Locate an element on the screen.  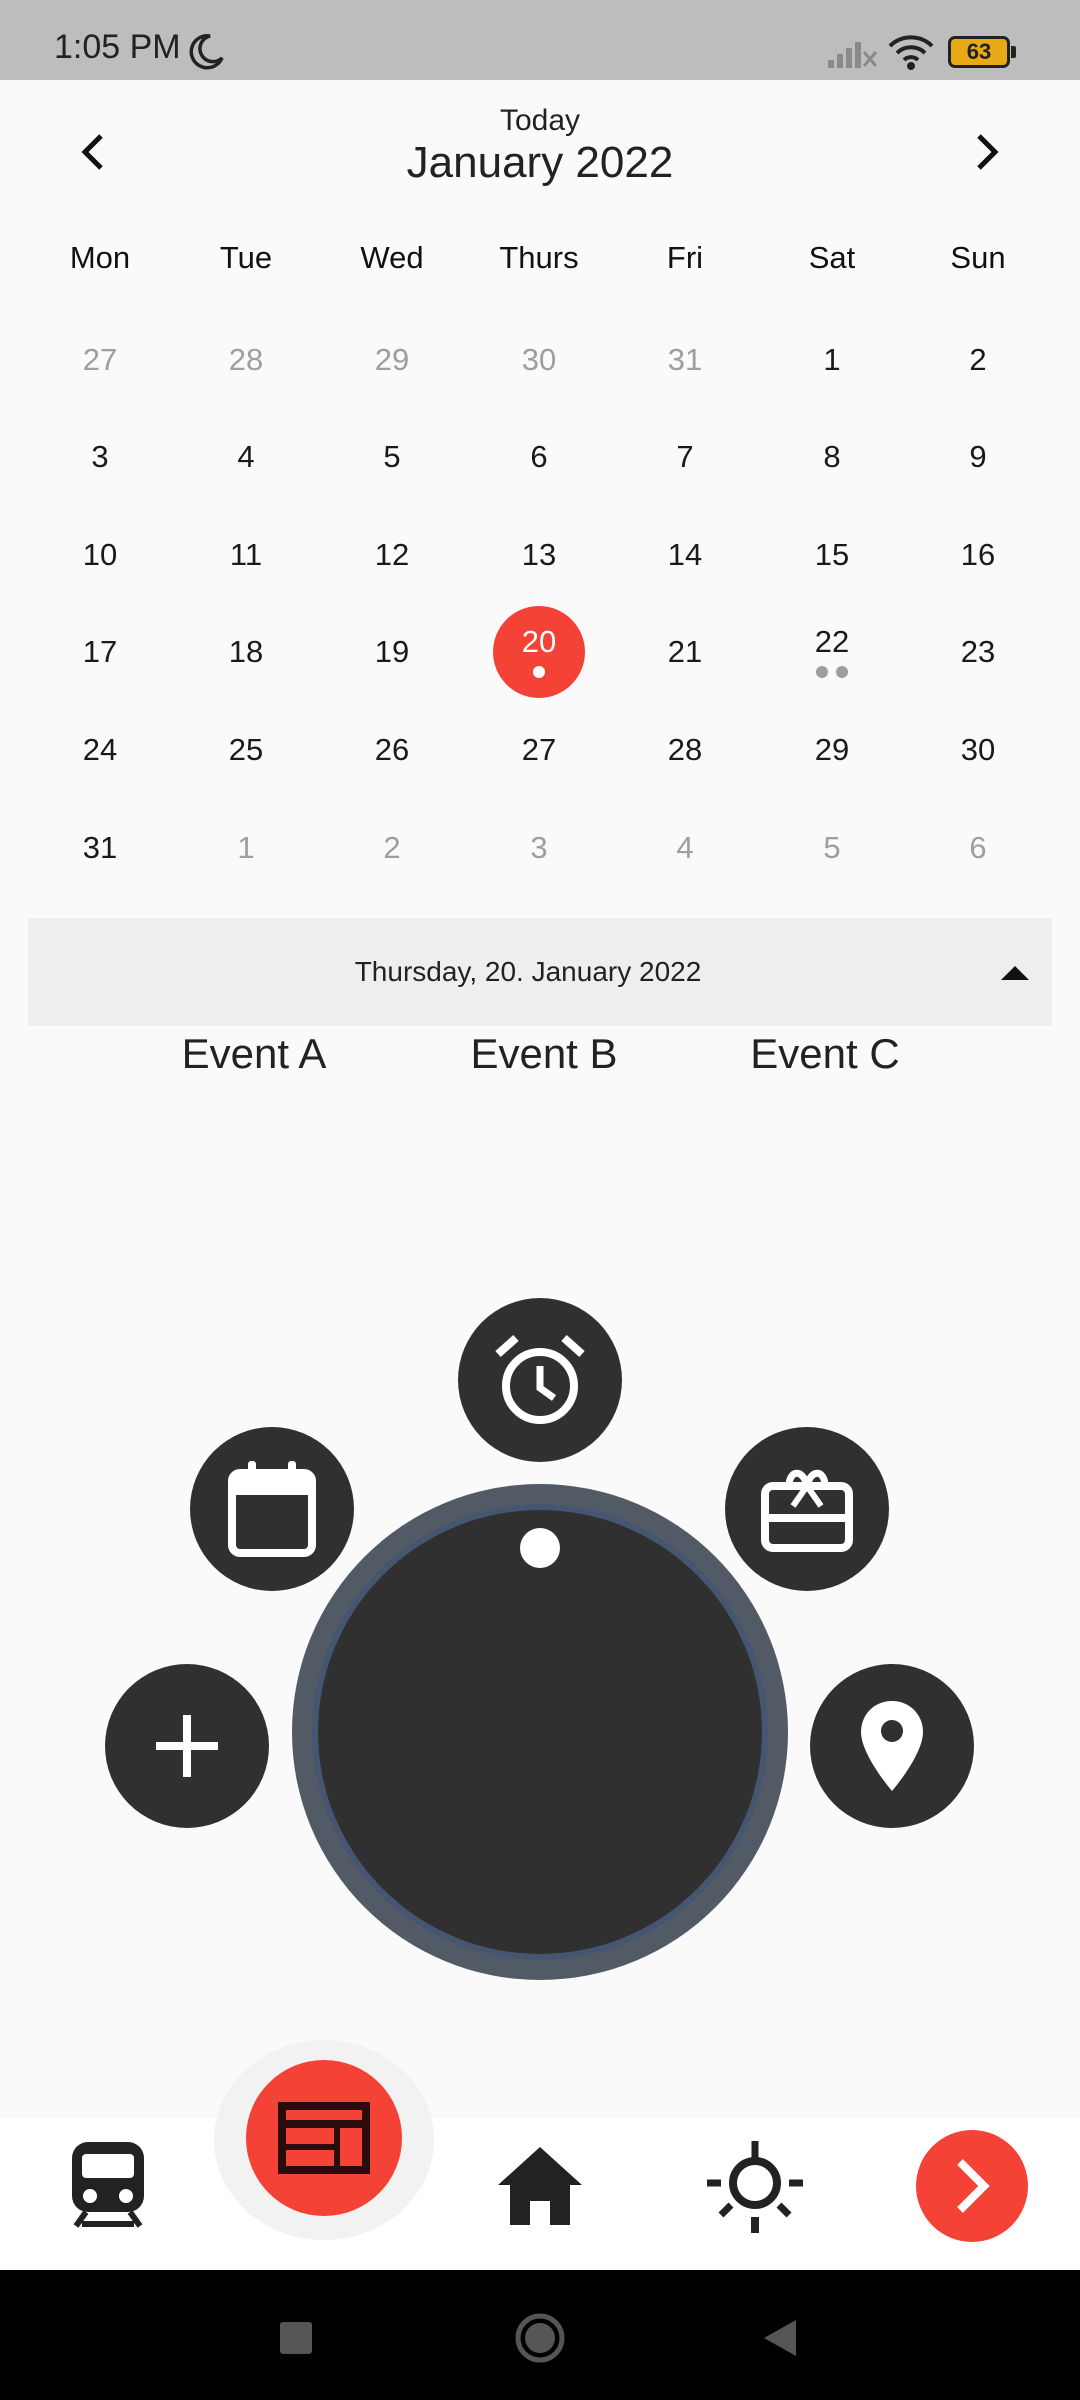
alarm-button is located at coordinates (540, 1380).